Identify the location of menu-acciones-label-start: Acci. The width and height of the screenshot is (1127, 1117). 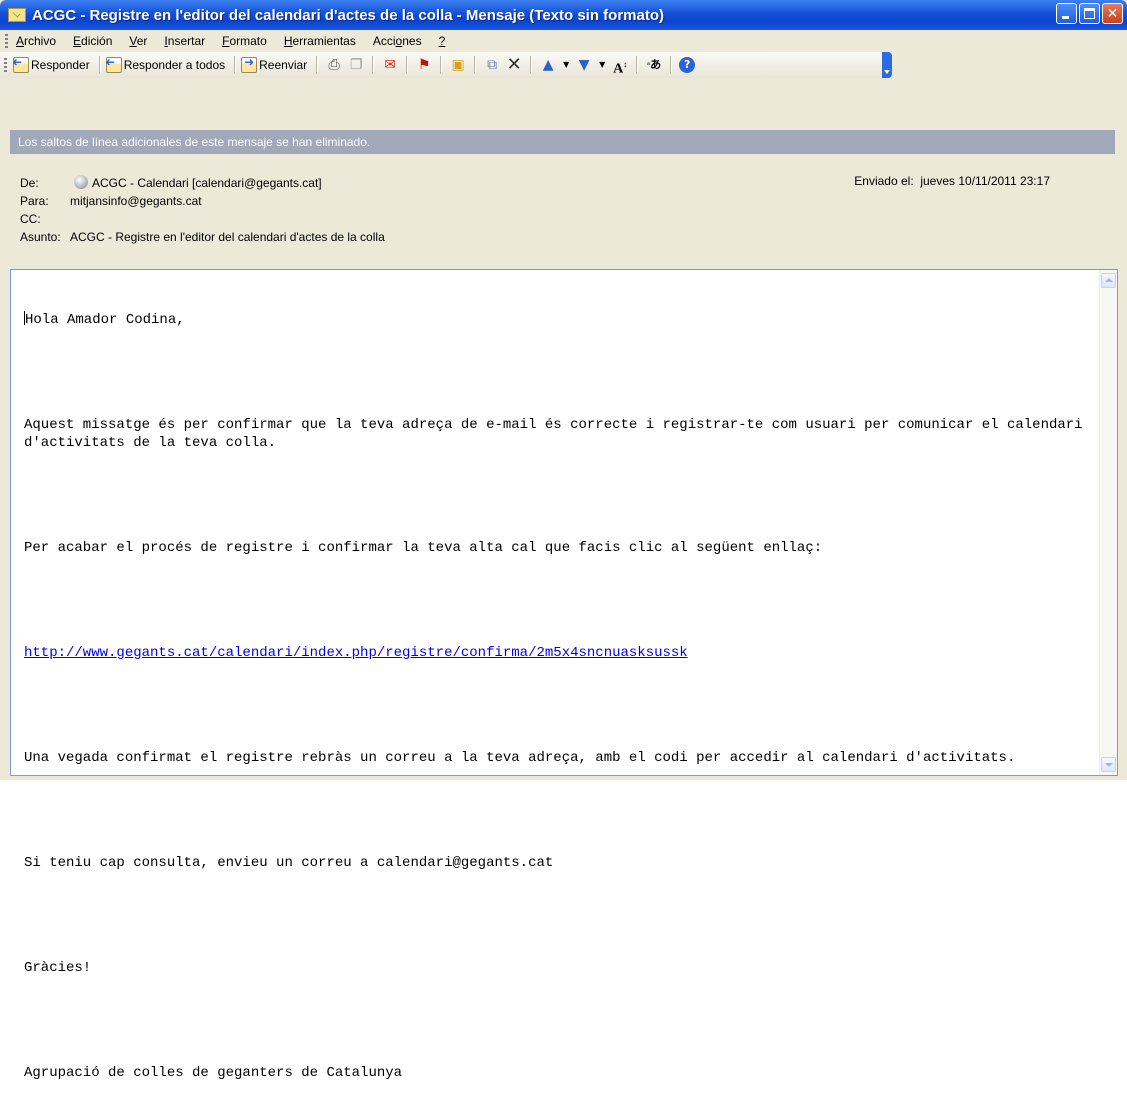
(384, 41).